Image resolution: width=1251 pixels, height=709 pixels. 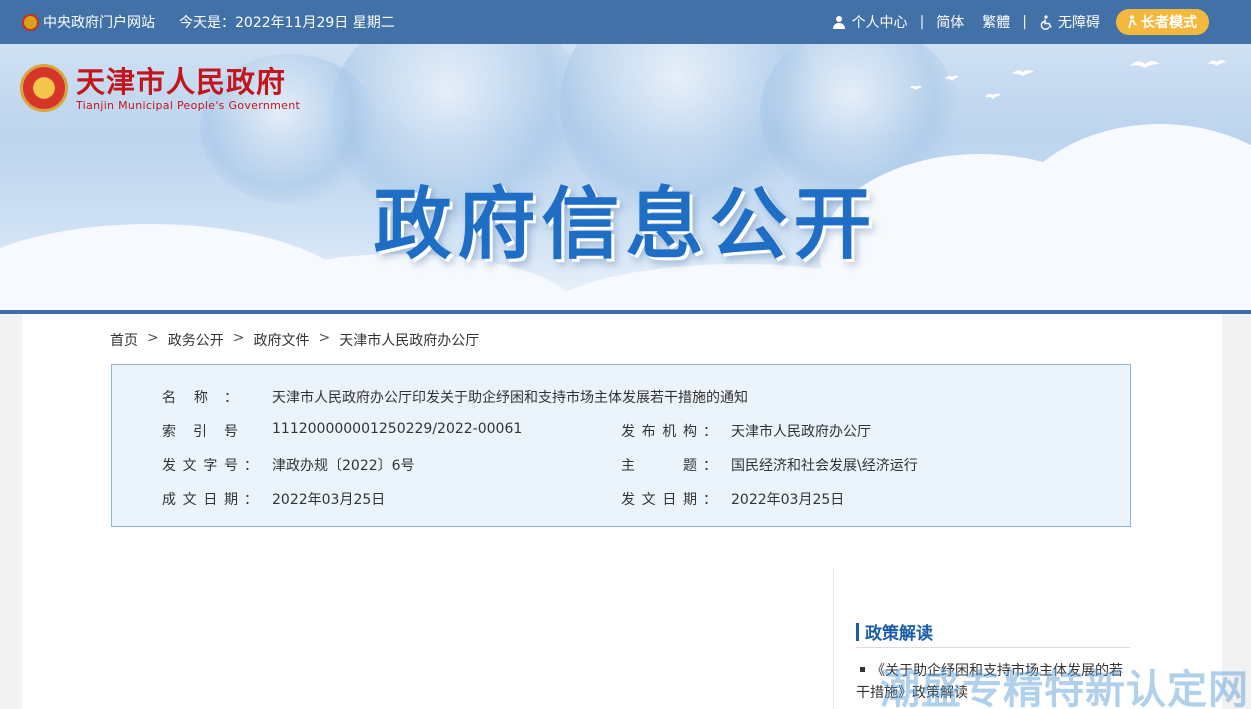 I want to click on personal-center-link: 个人中心, so click(x=870, y=22).